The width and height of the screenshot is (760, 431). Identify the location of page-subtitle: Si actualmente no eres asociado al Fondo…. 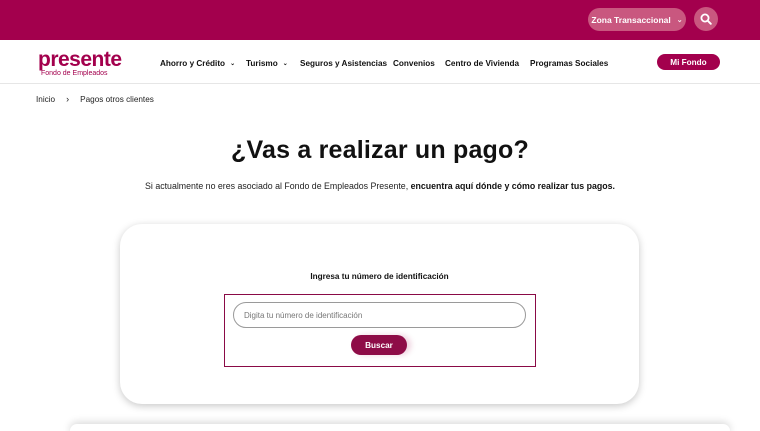
(380, 186).